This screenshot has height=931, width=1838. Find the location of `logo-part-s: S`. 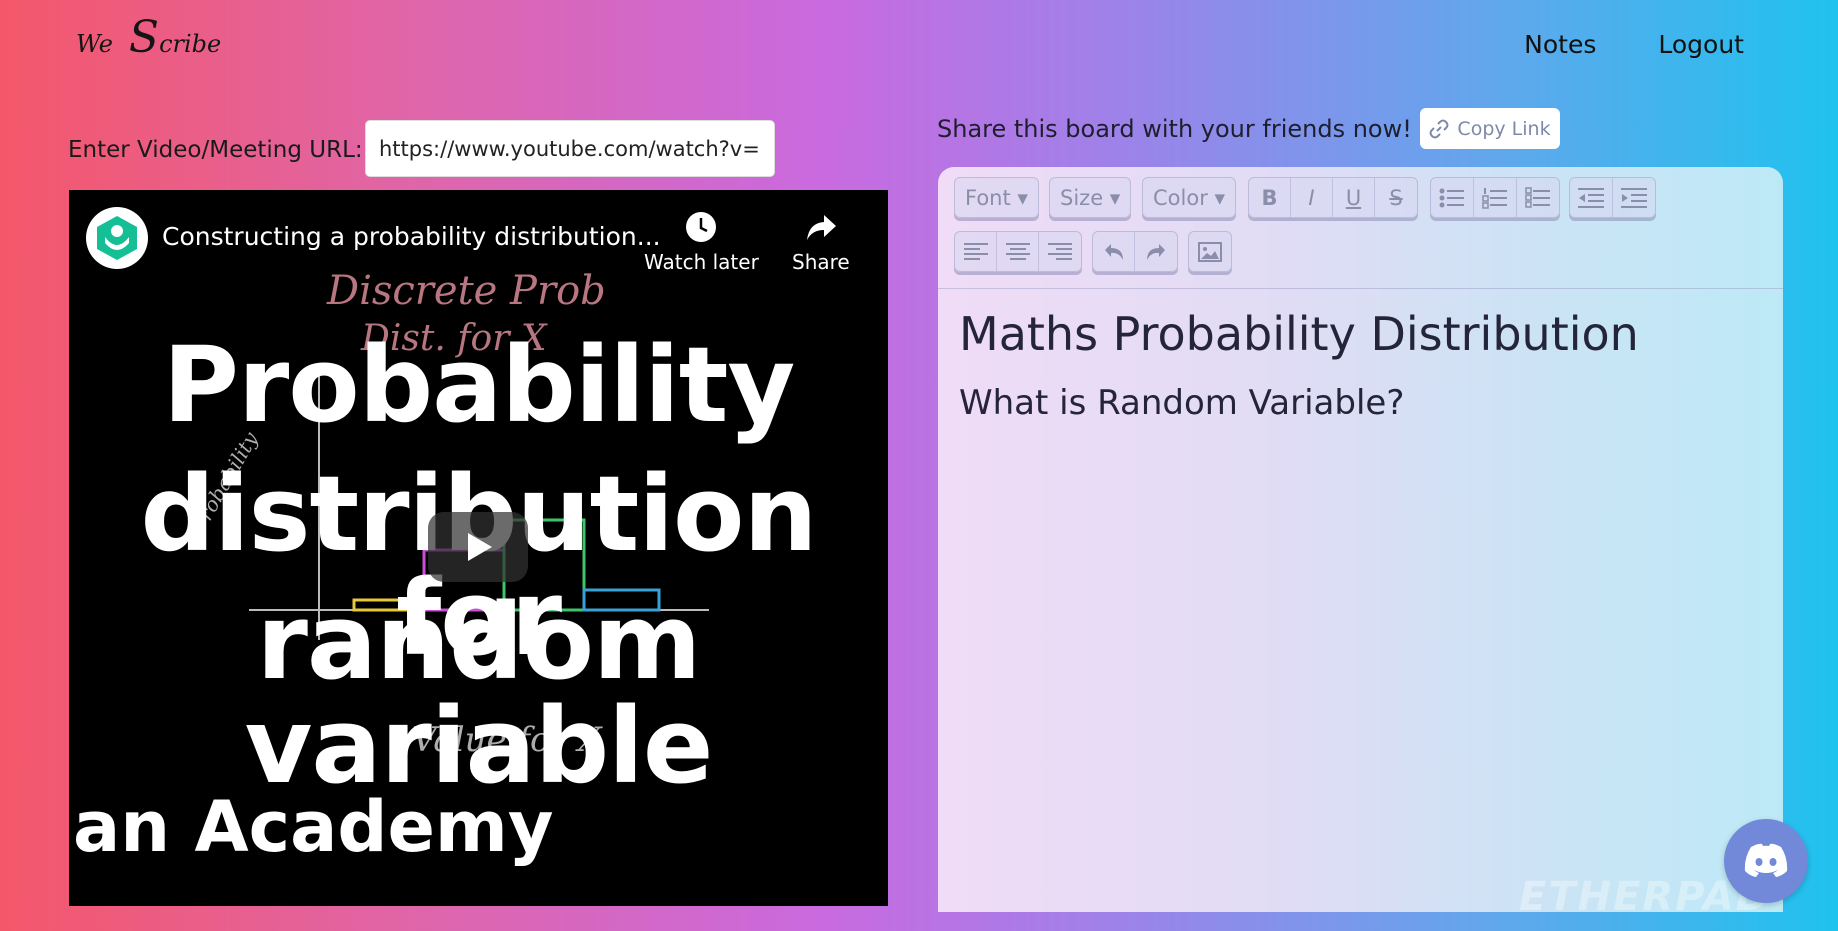

logo-part-s: S is located at coordinates (144, 37).